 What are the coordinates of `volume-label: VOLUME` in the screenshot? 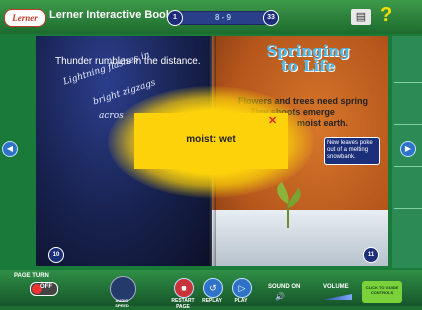 It's located at (336, 287).